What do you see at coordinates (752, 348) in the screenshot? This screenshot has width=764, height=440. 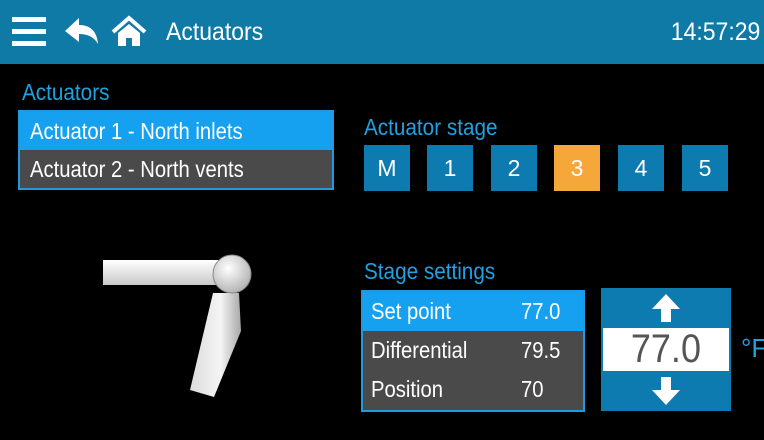 I see `unit-label: °F` at bounding box center [752, 348].